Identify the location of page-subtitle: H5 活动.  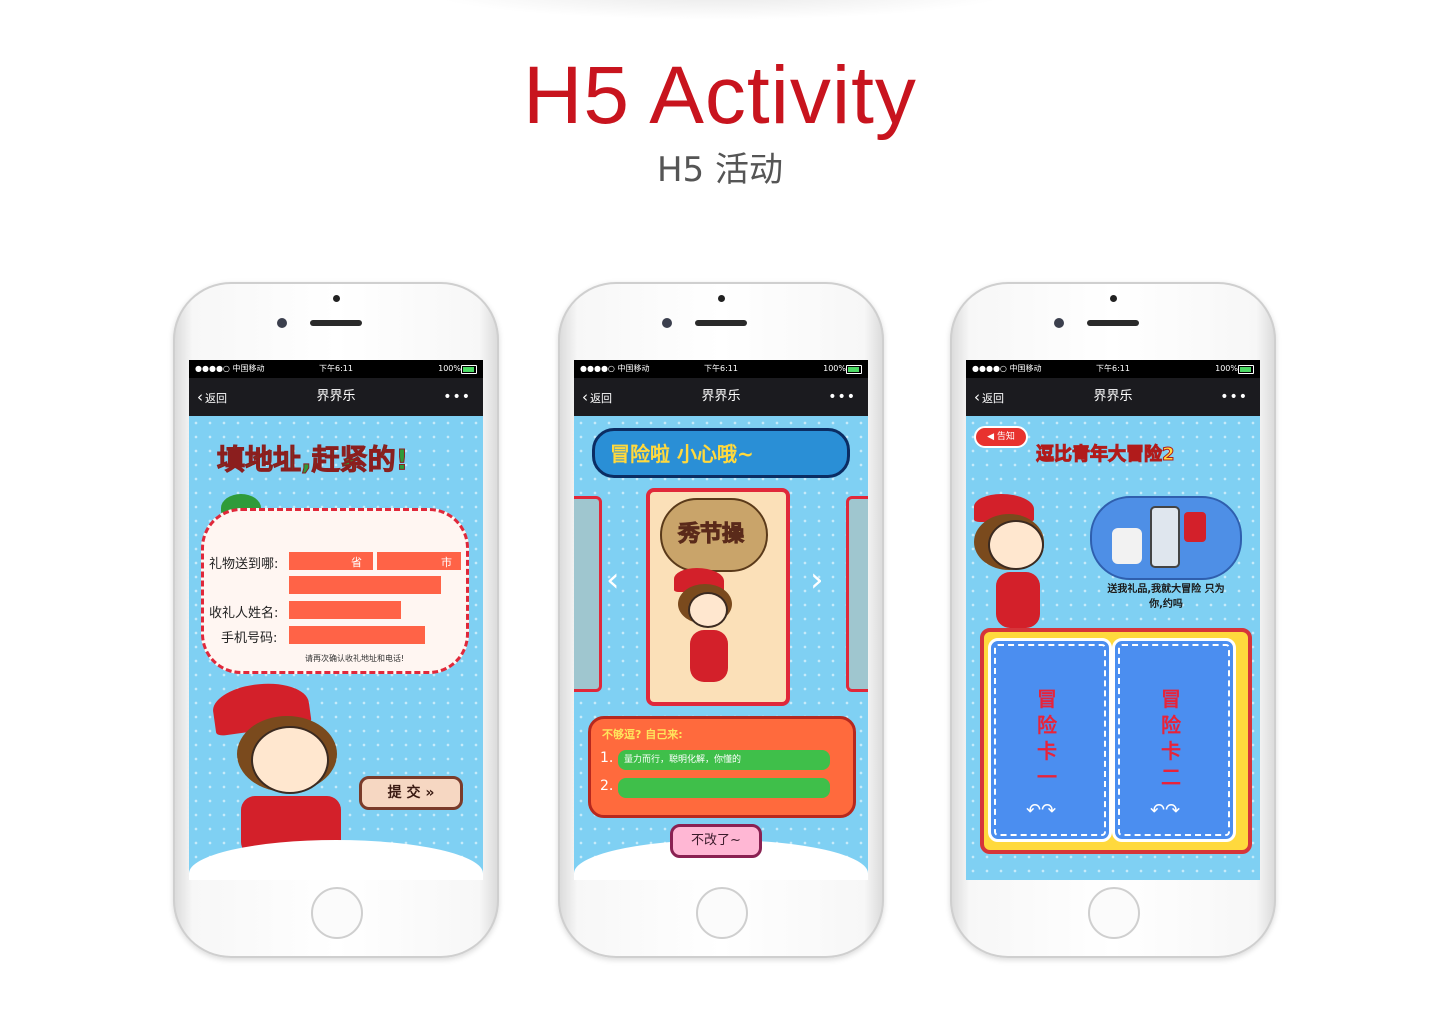
(719, 170).